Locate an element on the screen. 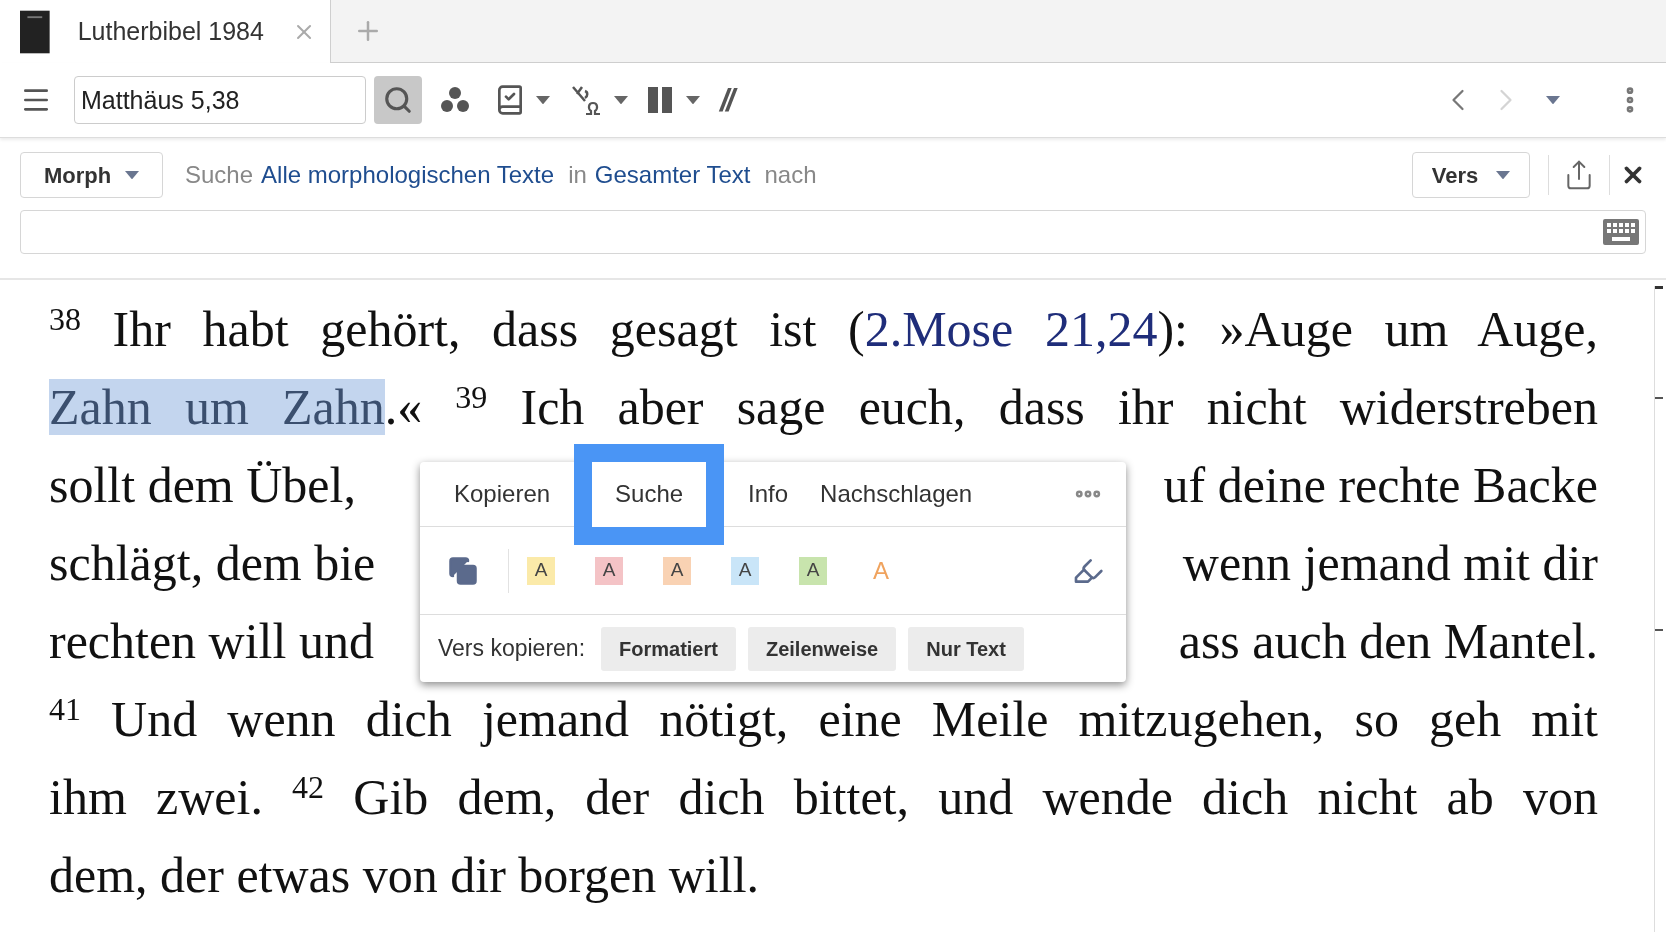 This screenshot has width=1666, height=932. verse-text: schlägt, dem bie is located at coordinates (212, 563).